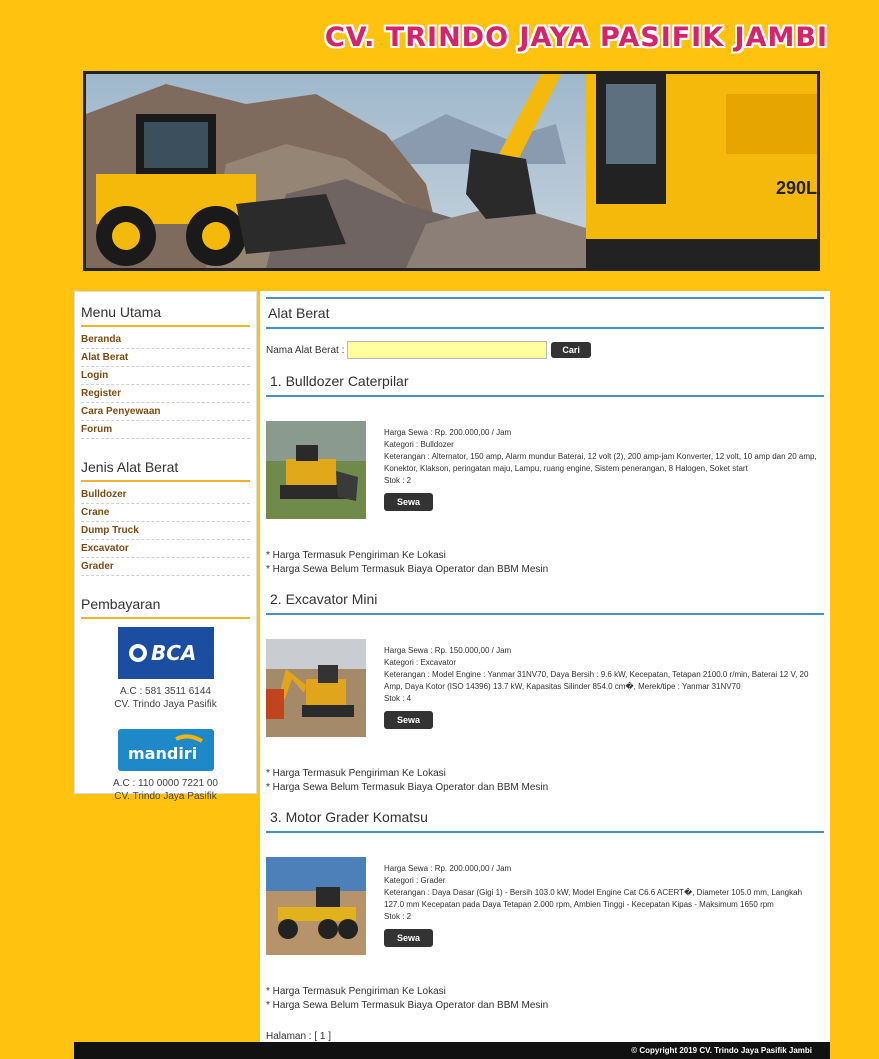 The height and width of the screenshot is (1059, 879). I want to click on menu-item-forum: Forum, so click(165, 430).